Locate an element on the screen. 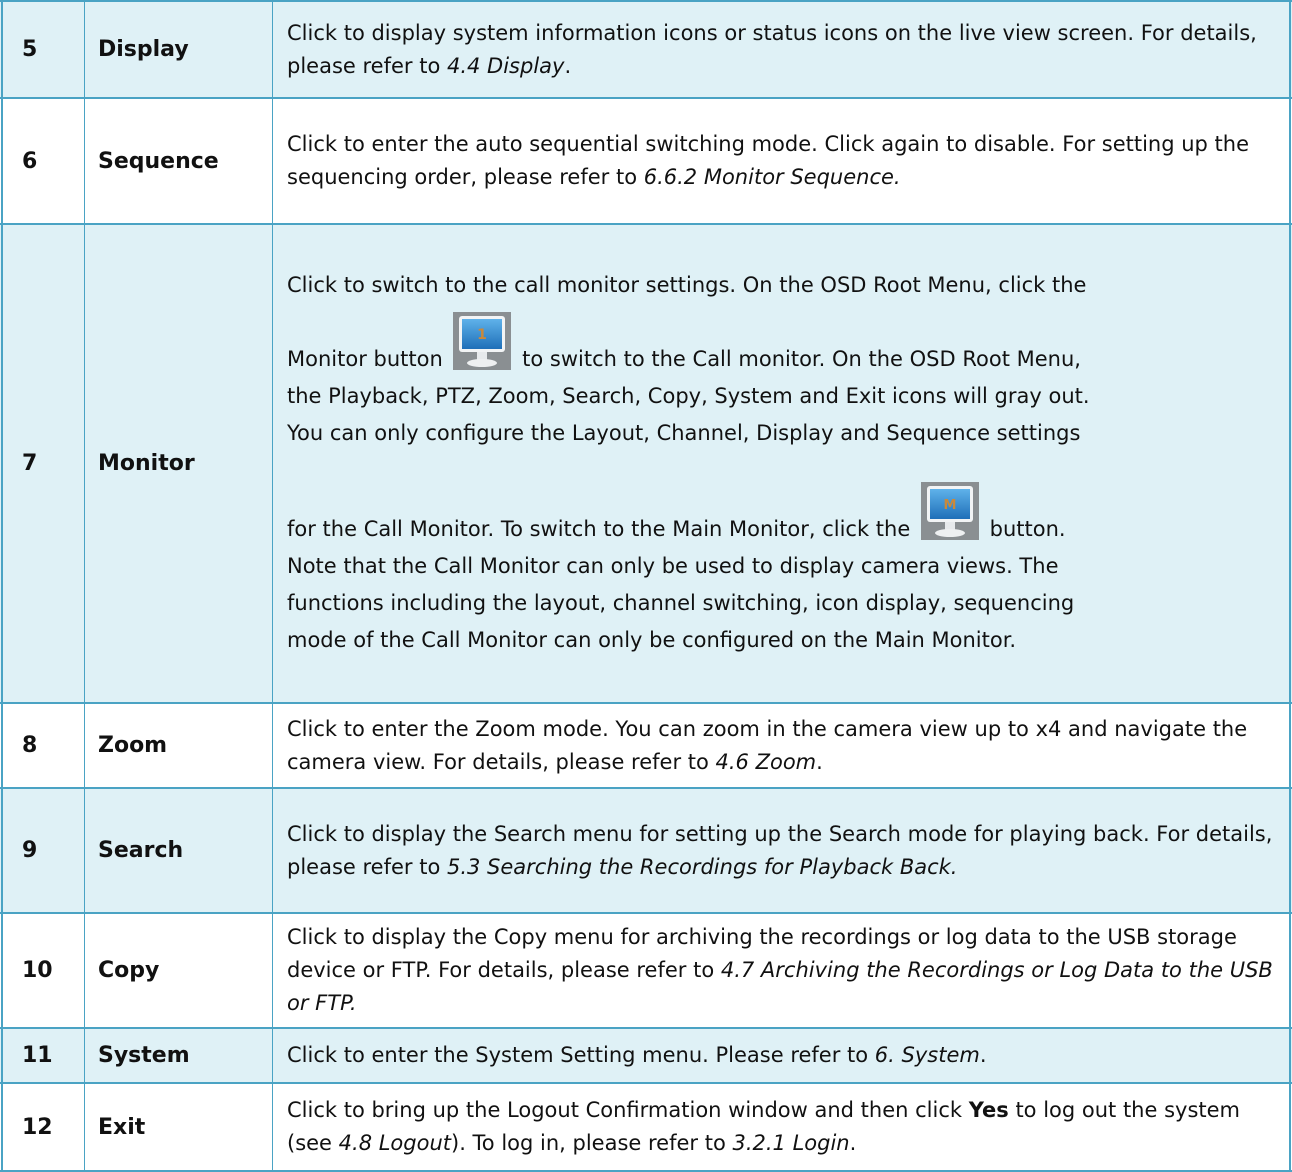 The height and width of the screenshot is (1172, 1292). row-function-name: System is located at coordinates (144, 1055).